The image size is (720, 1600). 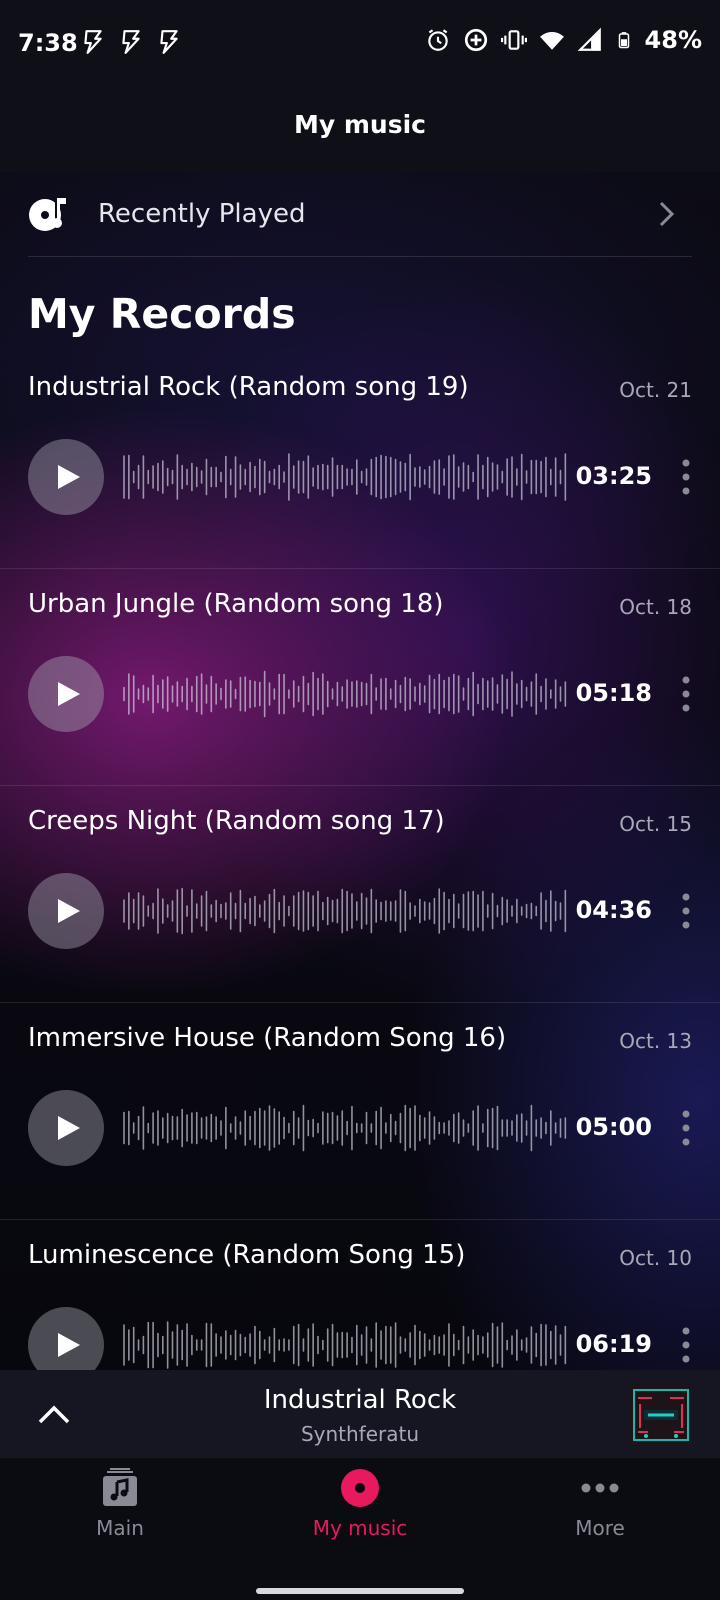 I want to click on bottom-navigation: Main My music More, so click(x=360, y=1529).